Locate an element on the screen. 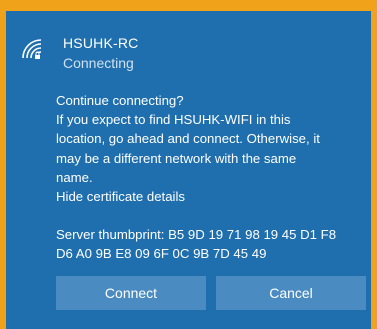 The image size is (377, 329). network-name: HSUHK-RC is located at coordinates (101, 43).